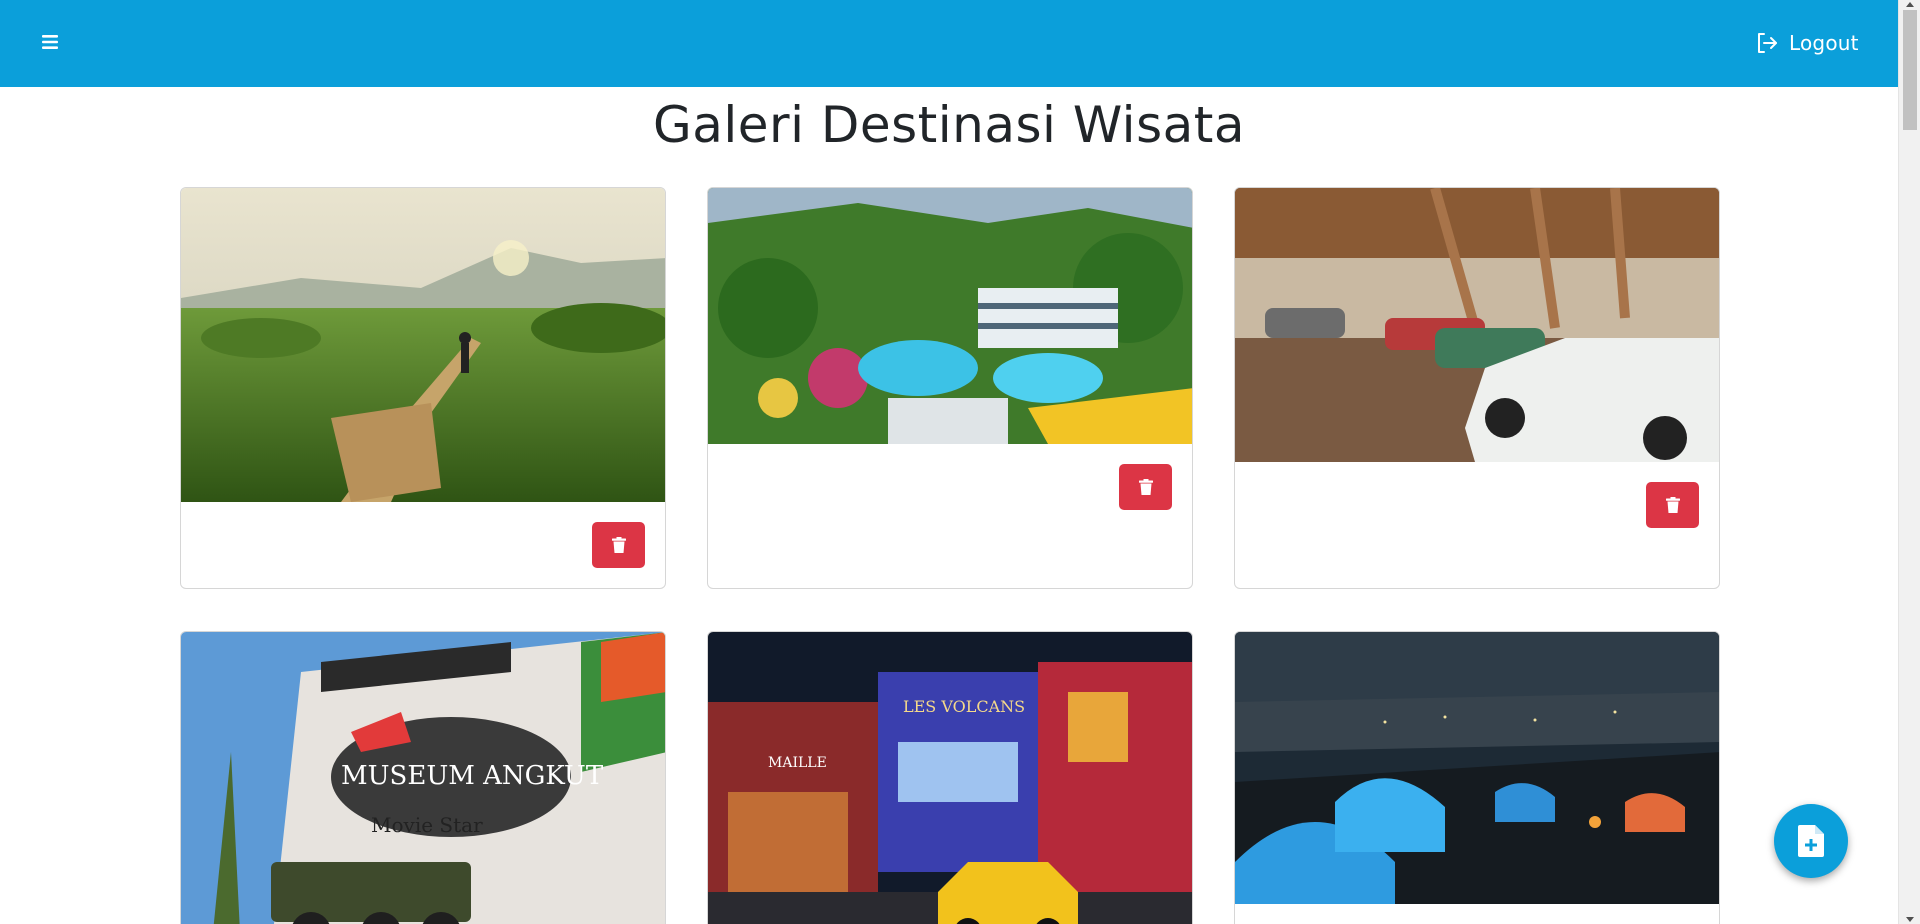  What do you see at coordinates (949, 125) in the screenshot?
I see `page-title: Galeri Destinasi Wisata` at bounding box center [949, 125].